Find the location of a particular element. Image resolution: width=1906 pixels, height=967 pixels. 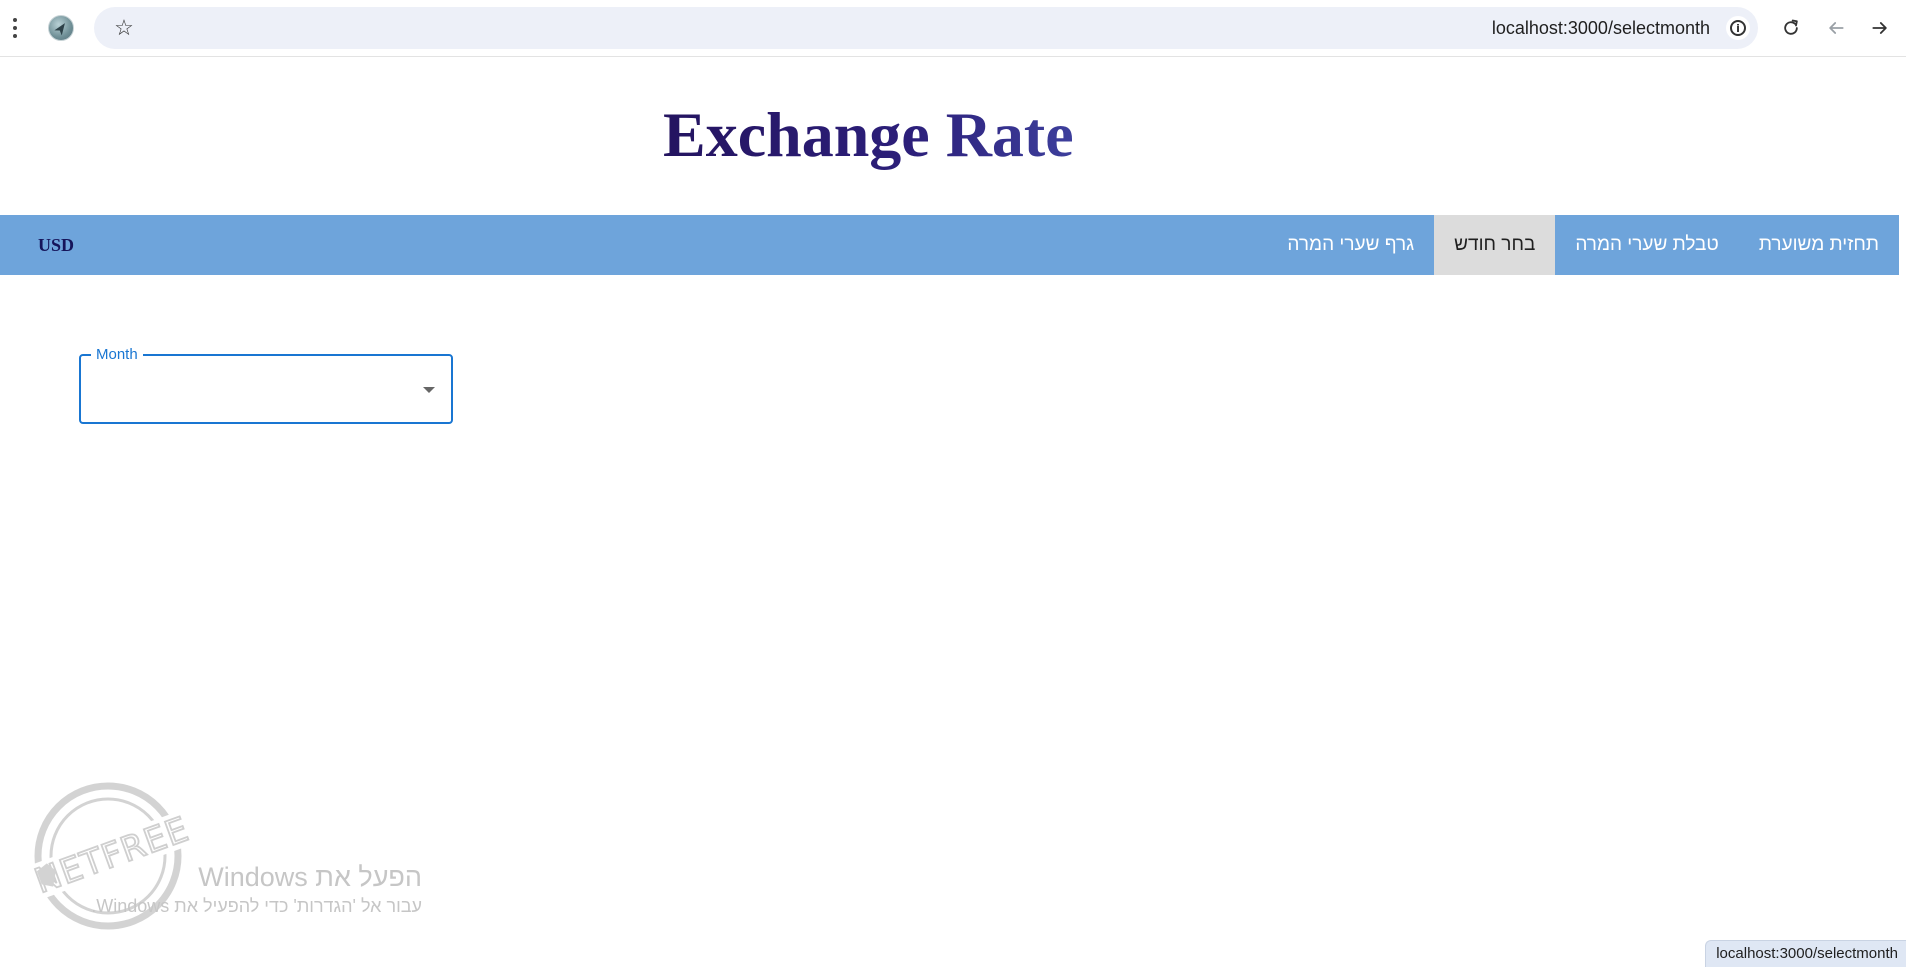

browser-toolbar: ☆ localhost:3000/selectmonth i is located at coordinates (953, 28).